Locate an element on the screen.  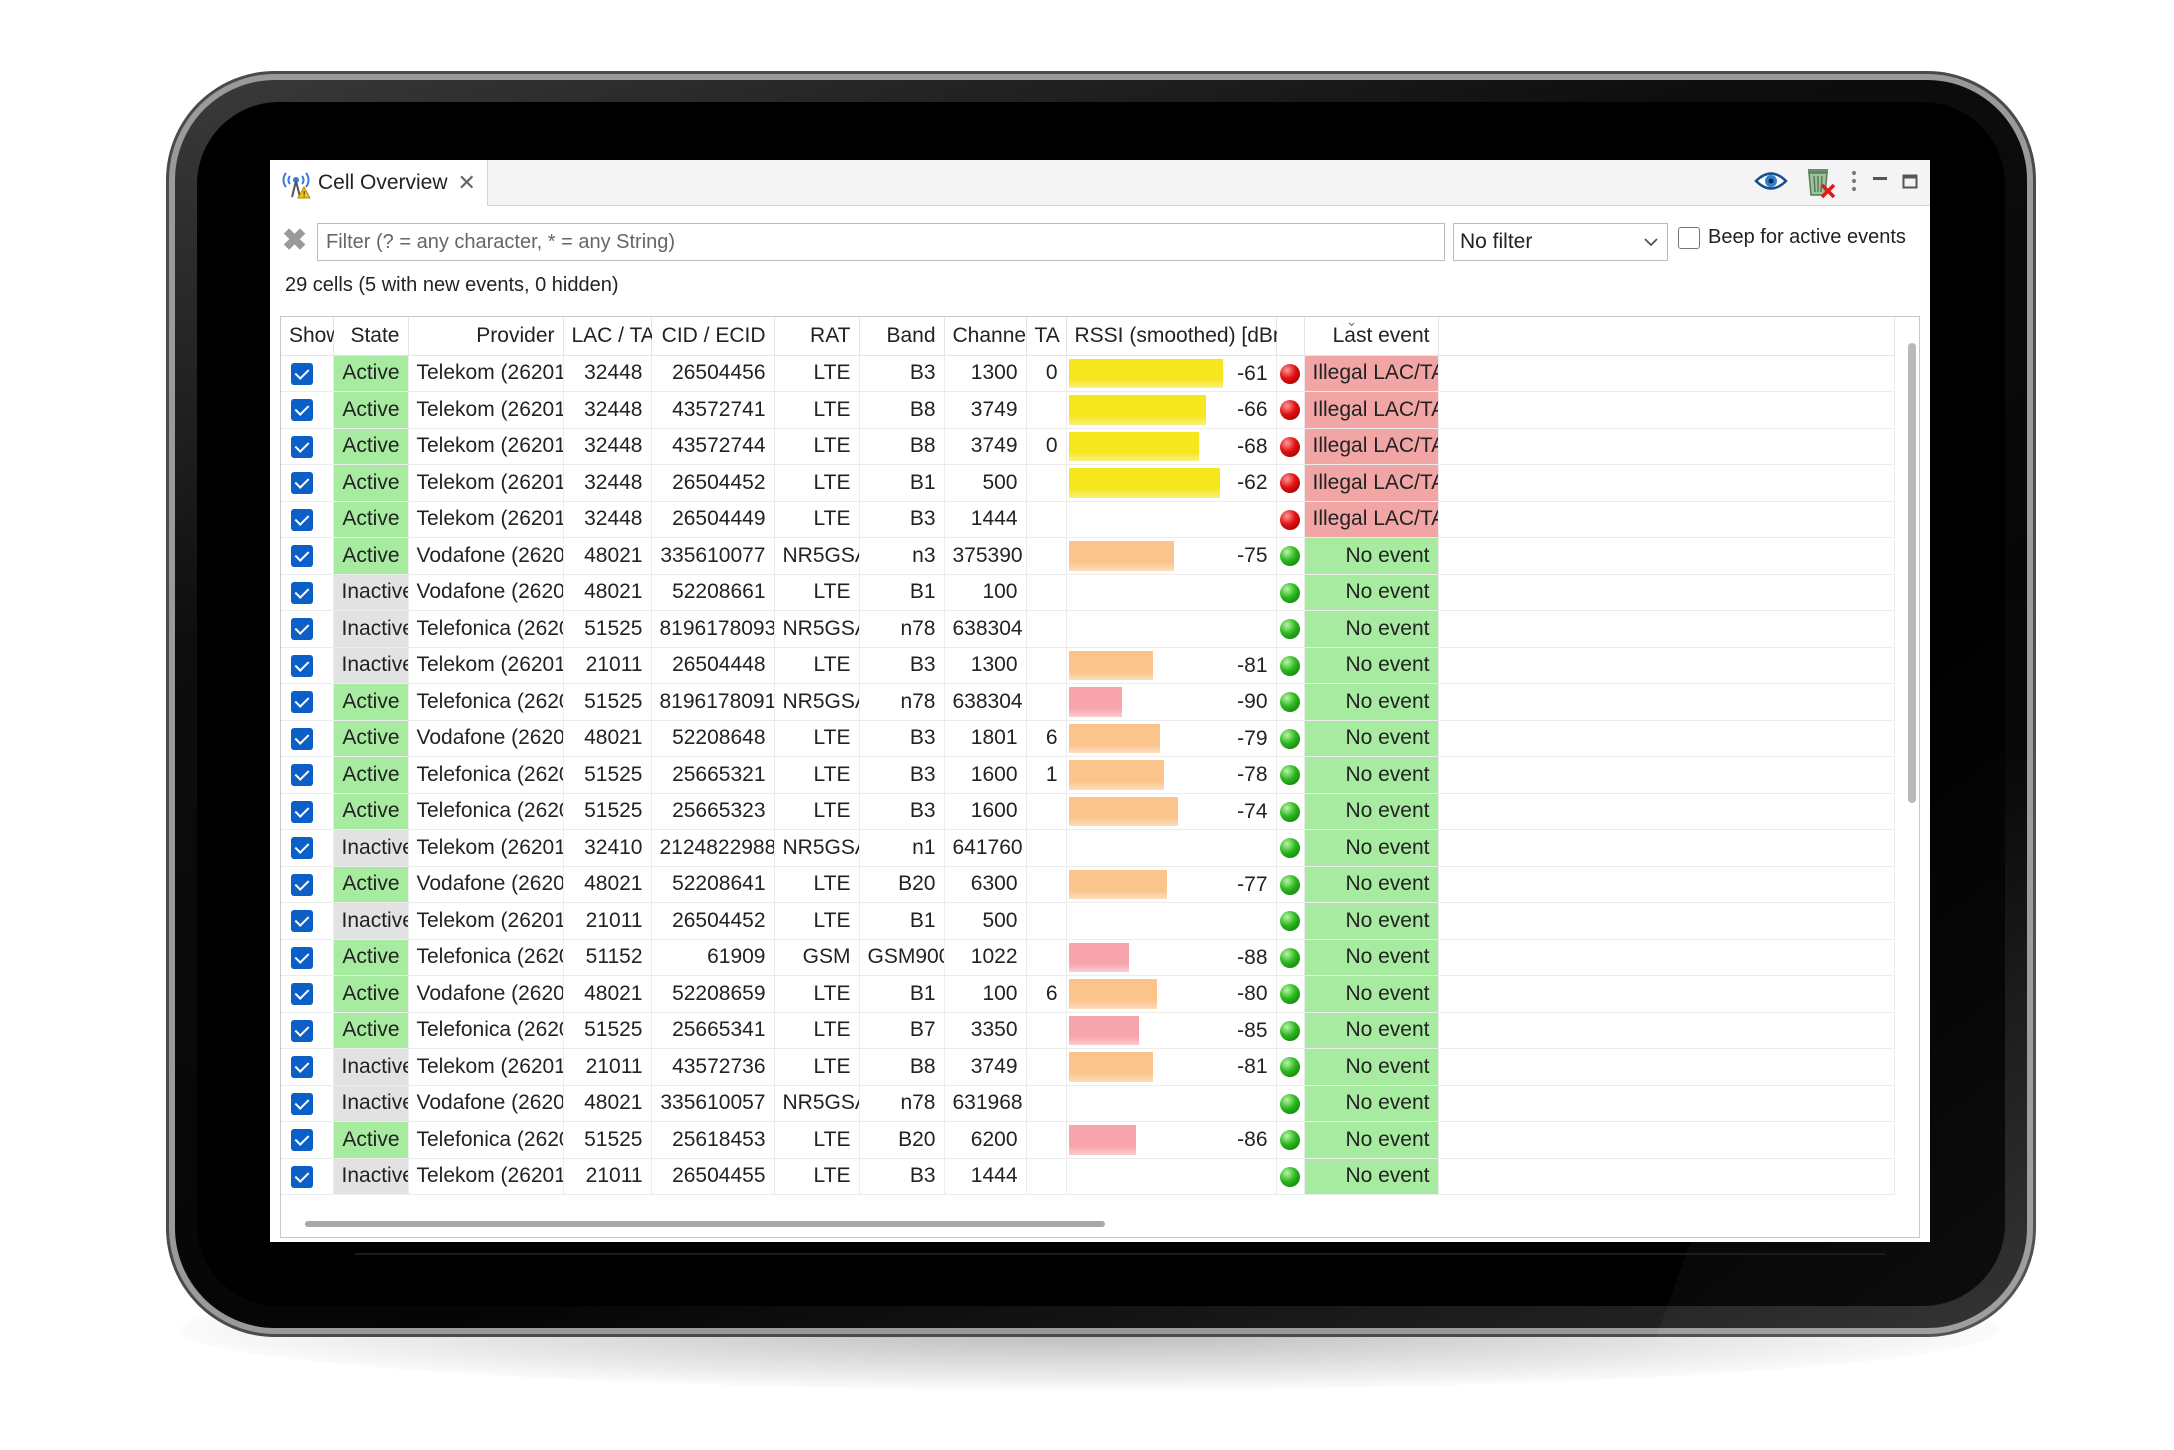
column-header-rat: RAT is located at coordinates (817, 336).